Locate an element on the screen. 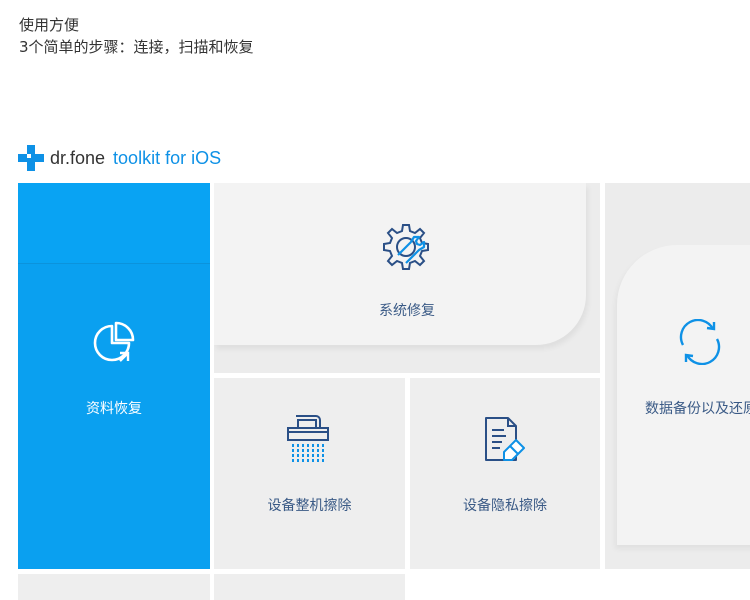  tile-full-device-erase: 设备整机擦除 is located at coordinates (309, 473).